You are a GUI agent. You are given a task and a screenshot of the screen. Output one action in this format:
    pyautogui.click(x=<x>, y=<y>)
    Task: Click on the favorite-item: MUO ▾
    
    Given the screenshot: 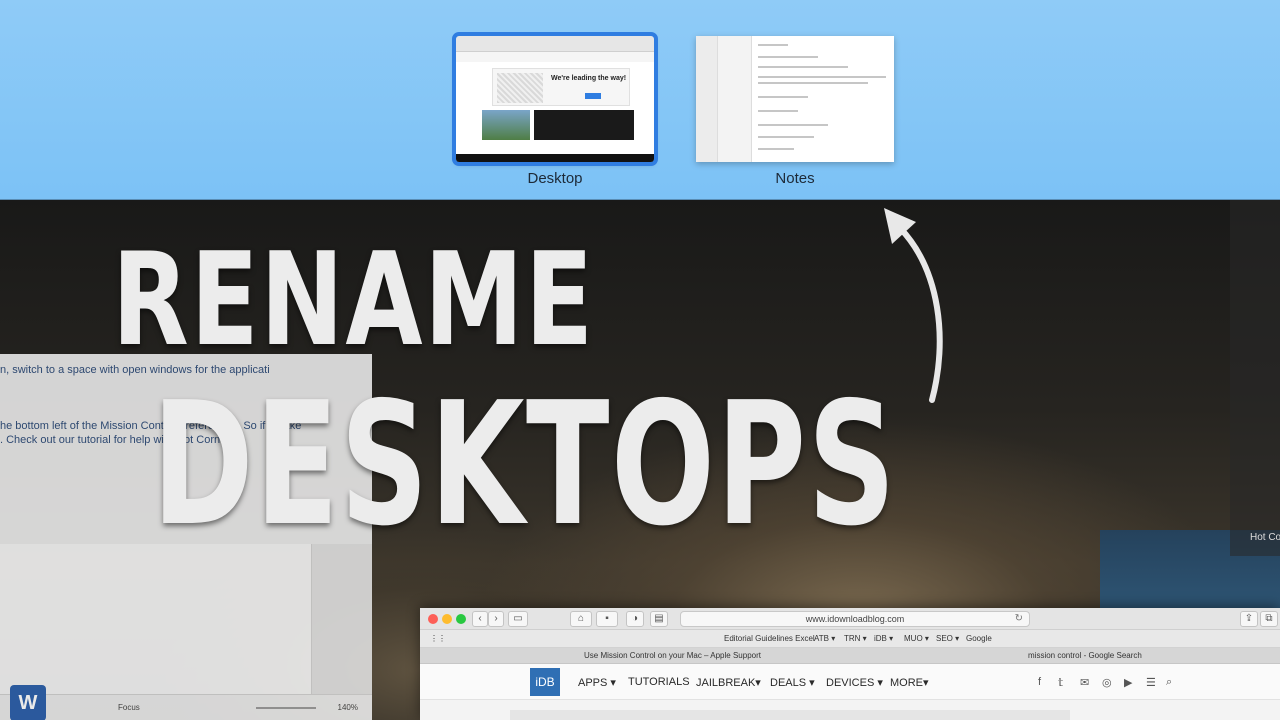 What is the action you would take?
    pyautogui.click(x=916, y=638)
    